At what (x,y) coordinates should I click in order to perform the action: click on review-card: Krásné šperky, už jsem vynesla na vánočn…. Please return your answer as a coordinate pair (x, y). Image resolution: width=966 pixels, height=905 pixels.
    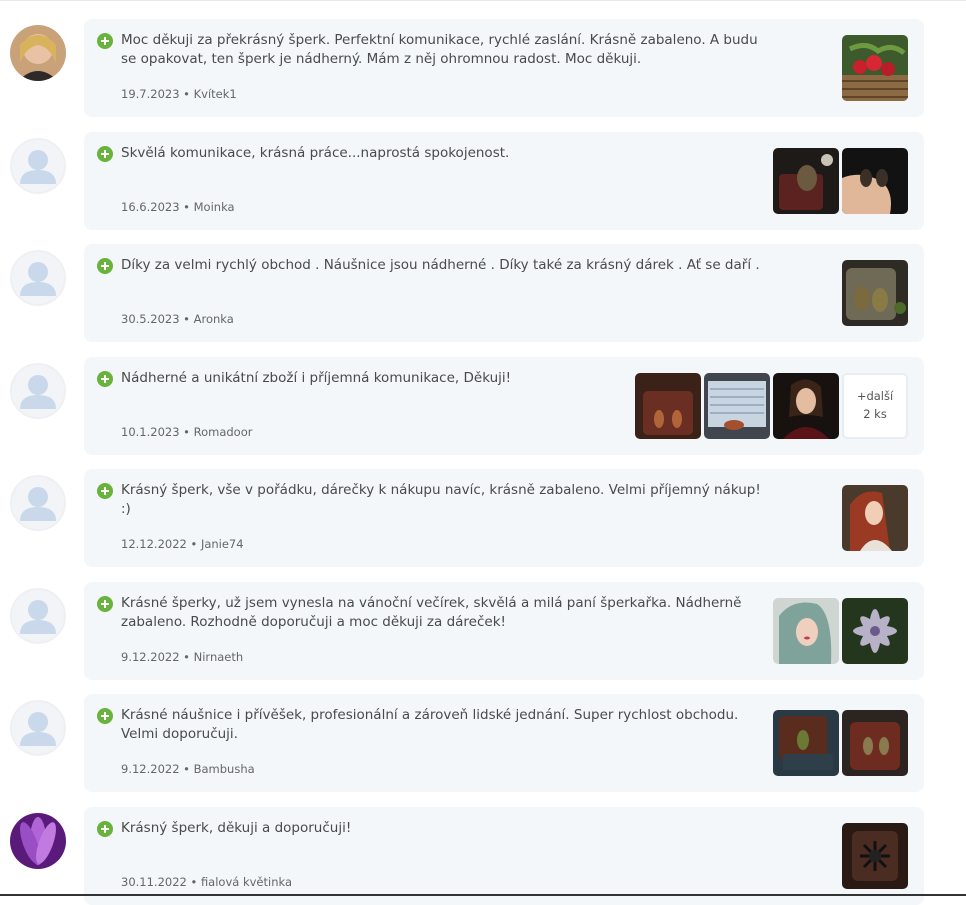
    Looking at the image, I should click on (504, 631).